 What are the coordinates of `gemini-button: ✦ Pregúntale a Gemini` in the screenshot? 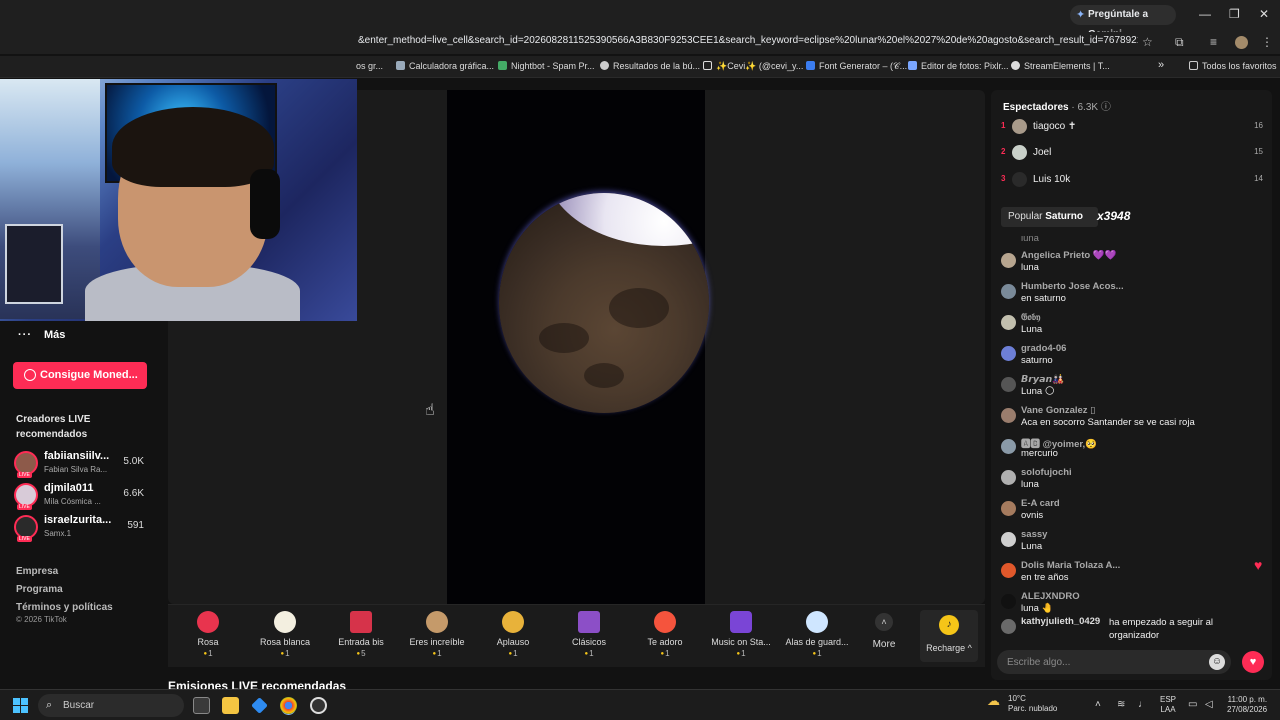 It's located at (1123, 22).